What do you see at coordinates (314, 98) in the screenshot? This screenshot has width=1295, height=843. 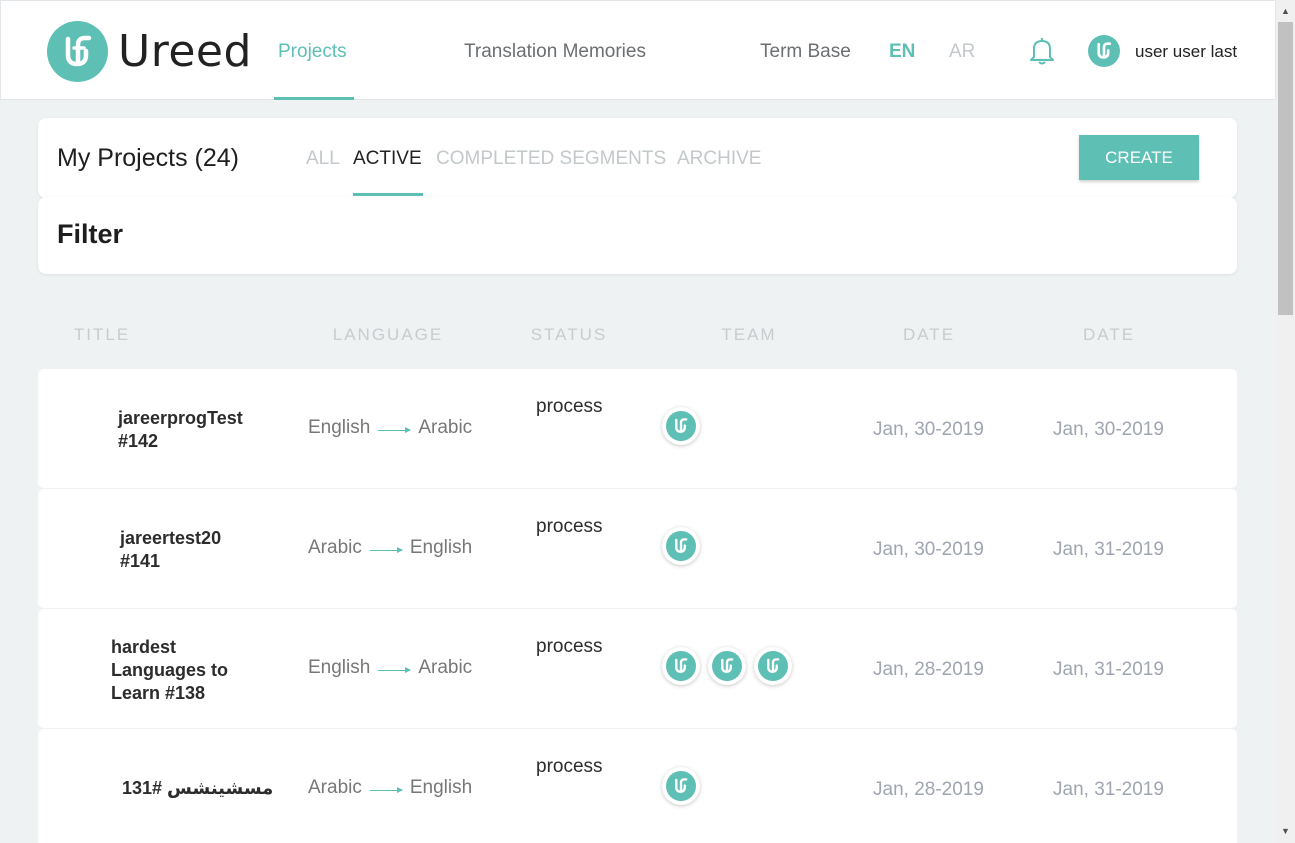 I see `nav-active-indicator` at bounding box center [314, 98].